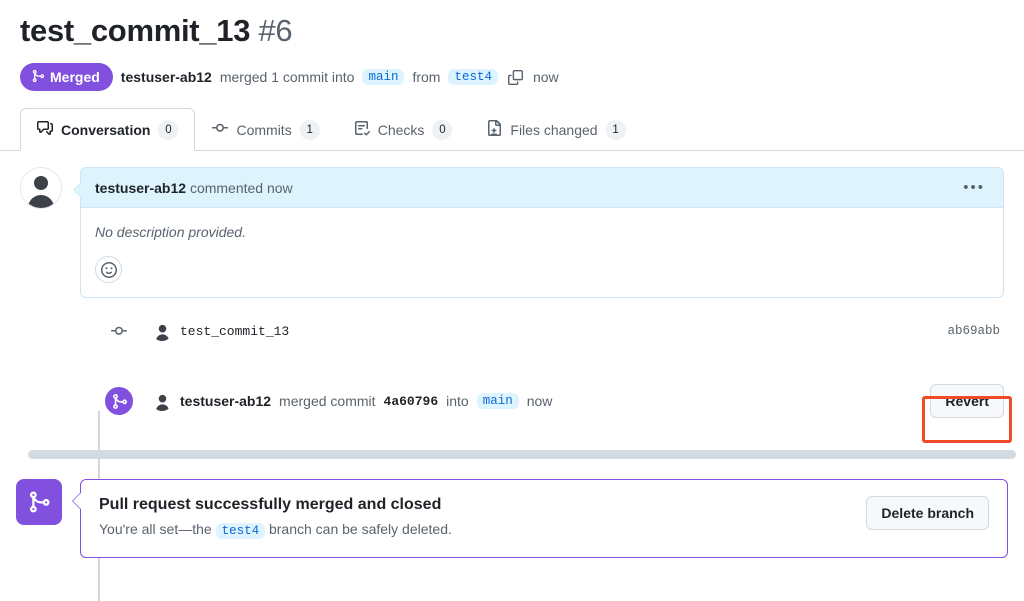 This screenshot has width=1024, height=601. What do you see at coordinates (473, 77) in the screenshot?
I see `head-branch-chip: test4` at bounding box center [473, 77].